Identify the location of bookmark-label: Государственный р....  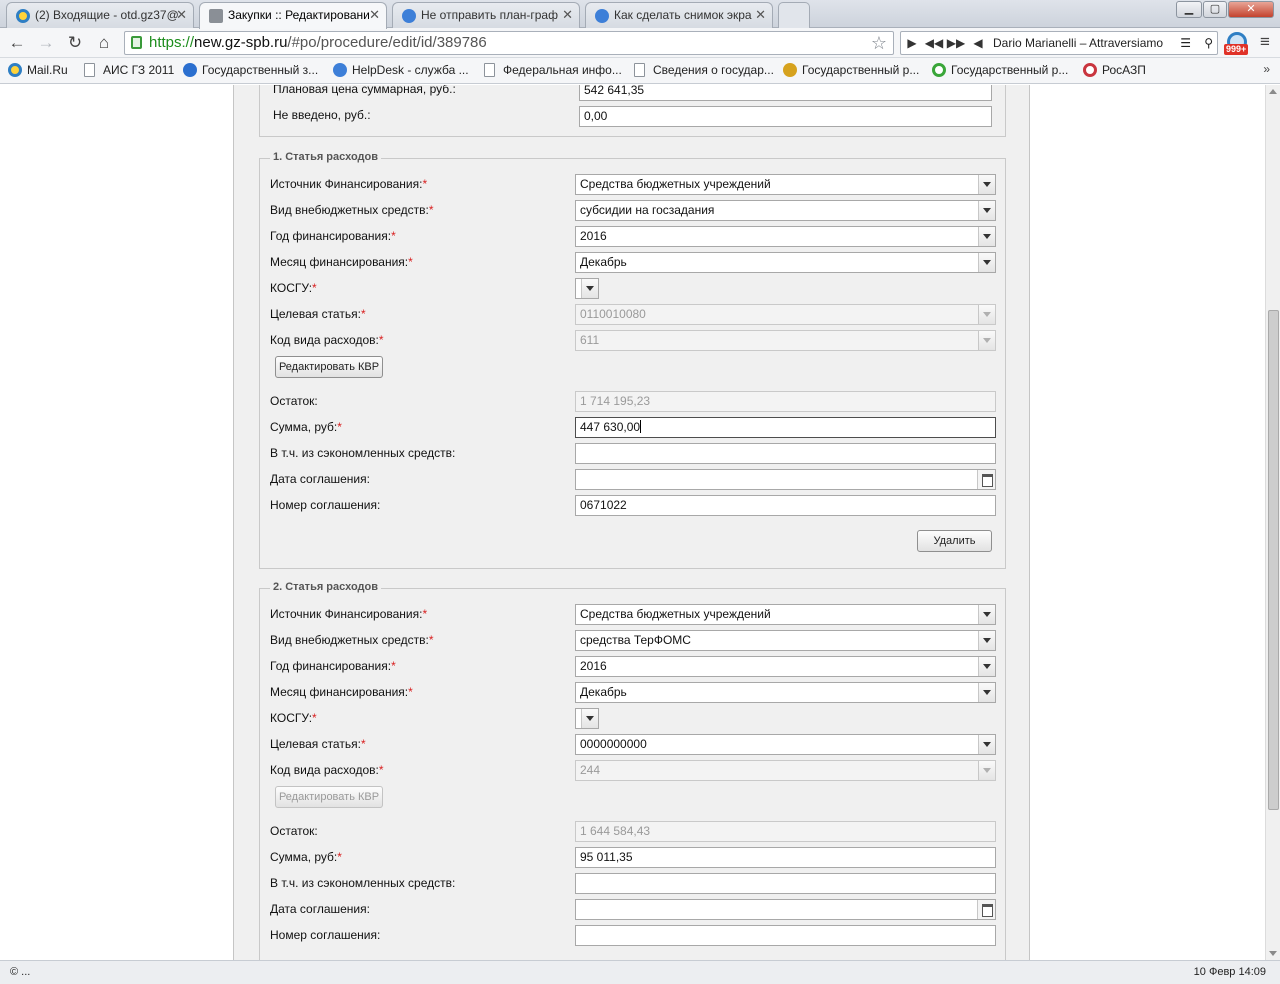
(861, 70).